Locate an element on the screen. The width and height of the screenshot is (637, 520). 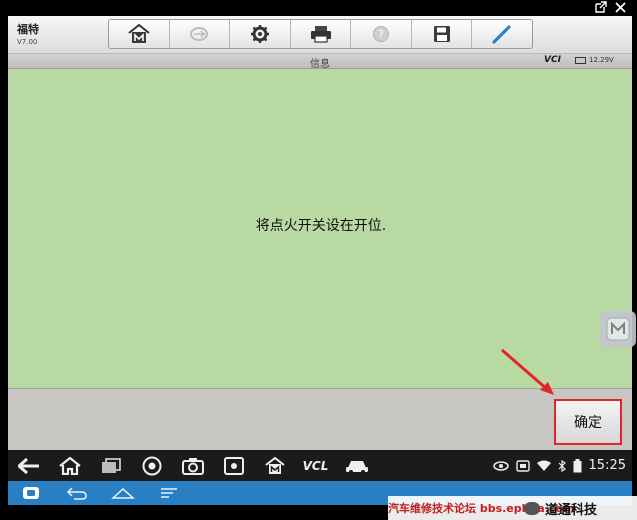
save-icon is located at coordinates (441, 34).